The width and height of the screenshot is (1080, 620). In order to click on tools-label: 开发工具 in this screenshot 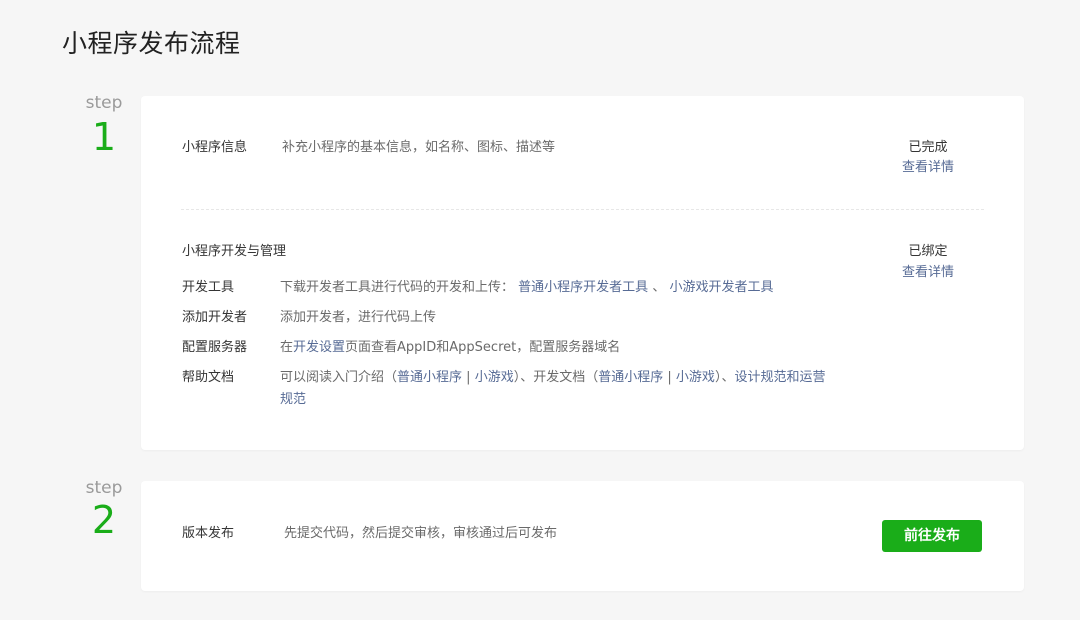, I will do `click(208, 287)`.